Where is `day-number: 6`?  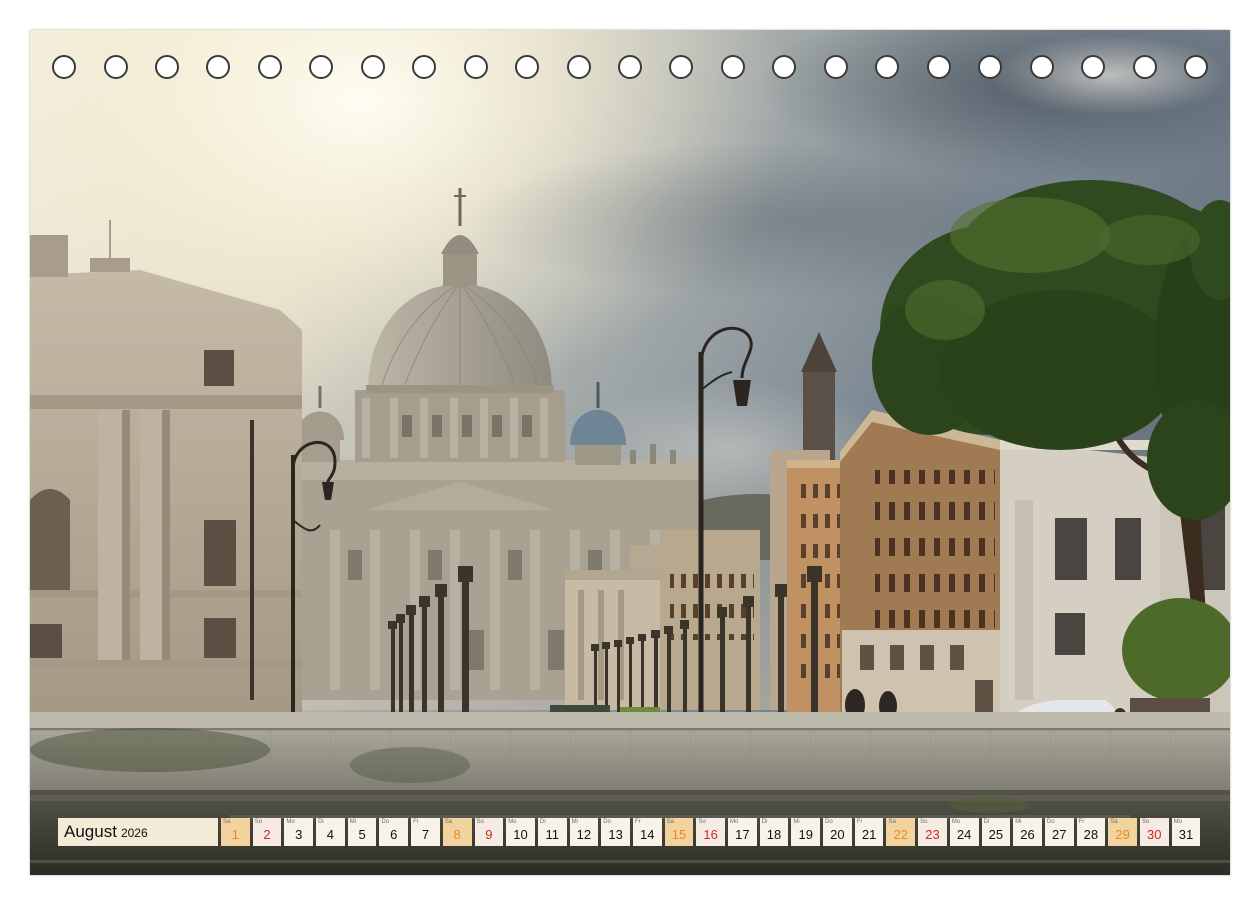
day-number: 6 is located at coordinates (394, 834).